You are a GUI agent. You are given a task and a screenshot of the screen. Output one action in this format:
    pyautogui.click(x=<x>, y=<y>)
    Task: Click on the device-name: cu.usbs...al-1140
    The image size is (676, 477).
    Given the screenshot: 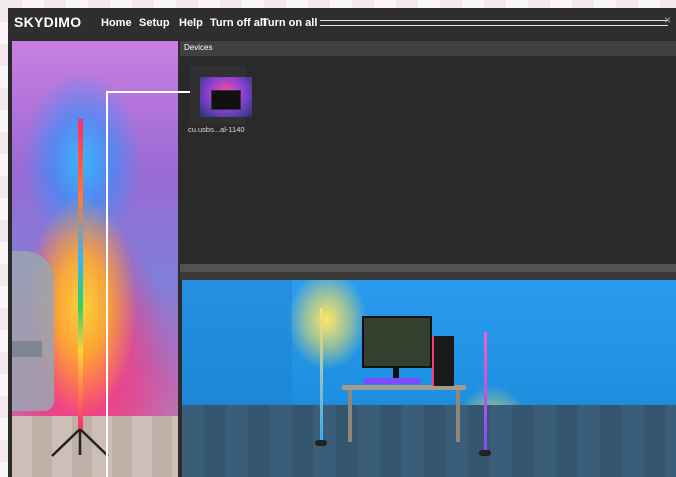 What is the action you would take?
    pyautogui.click(x=216, y=129)
    